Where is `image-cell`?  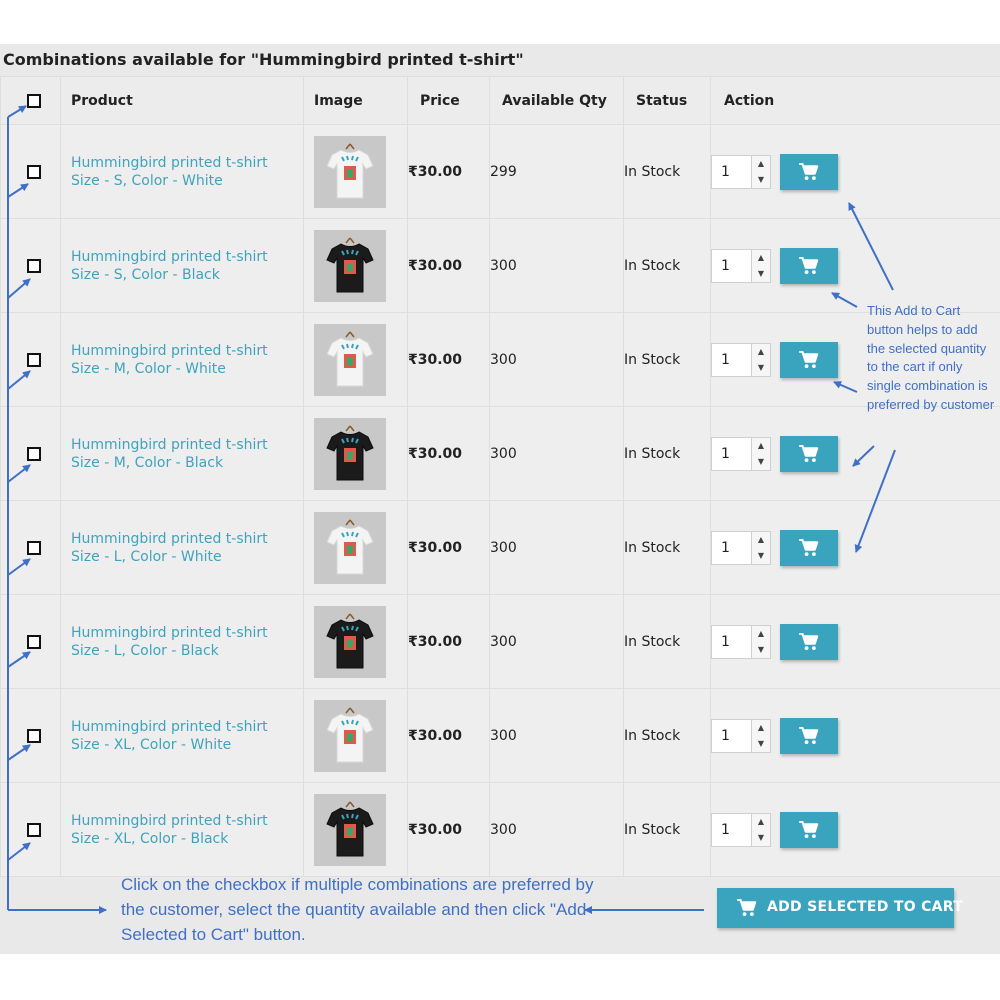
image-cell is located at coordinates (355, 171).